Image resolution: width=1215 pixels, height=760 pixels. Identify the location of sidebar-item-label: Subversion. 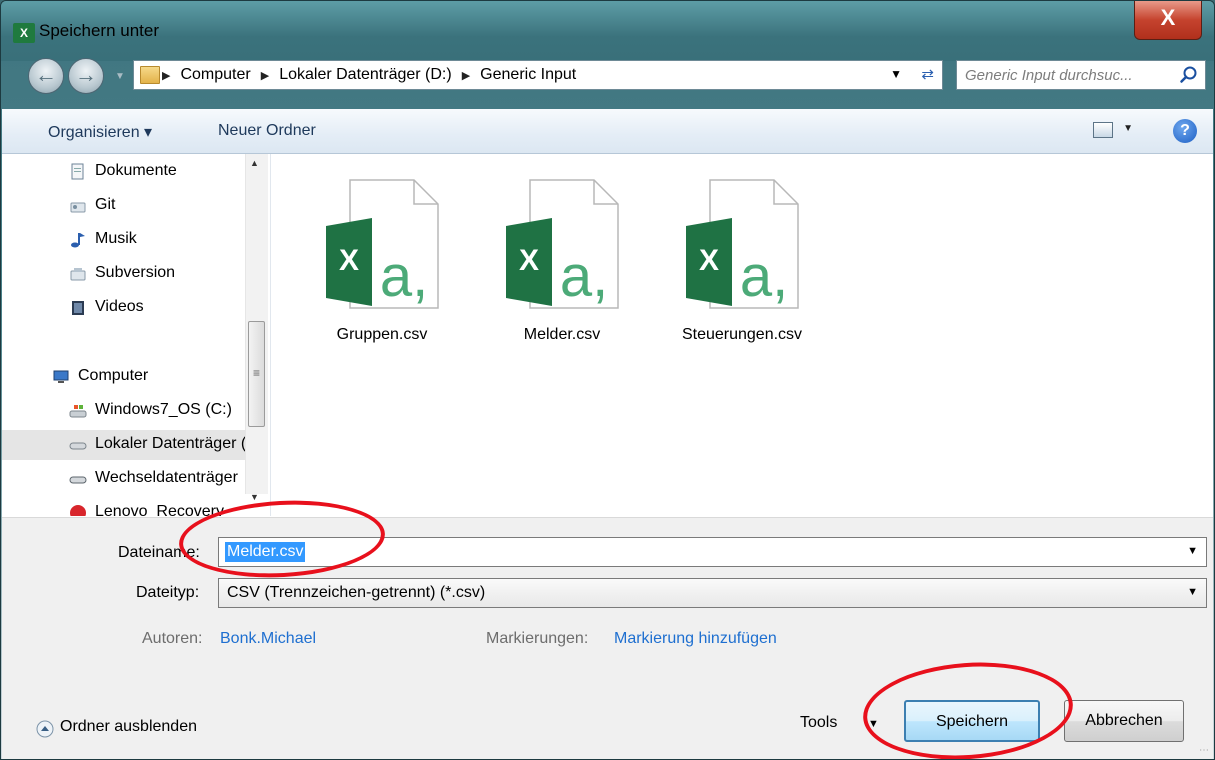
(135, 272).